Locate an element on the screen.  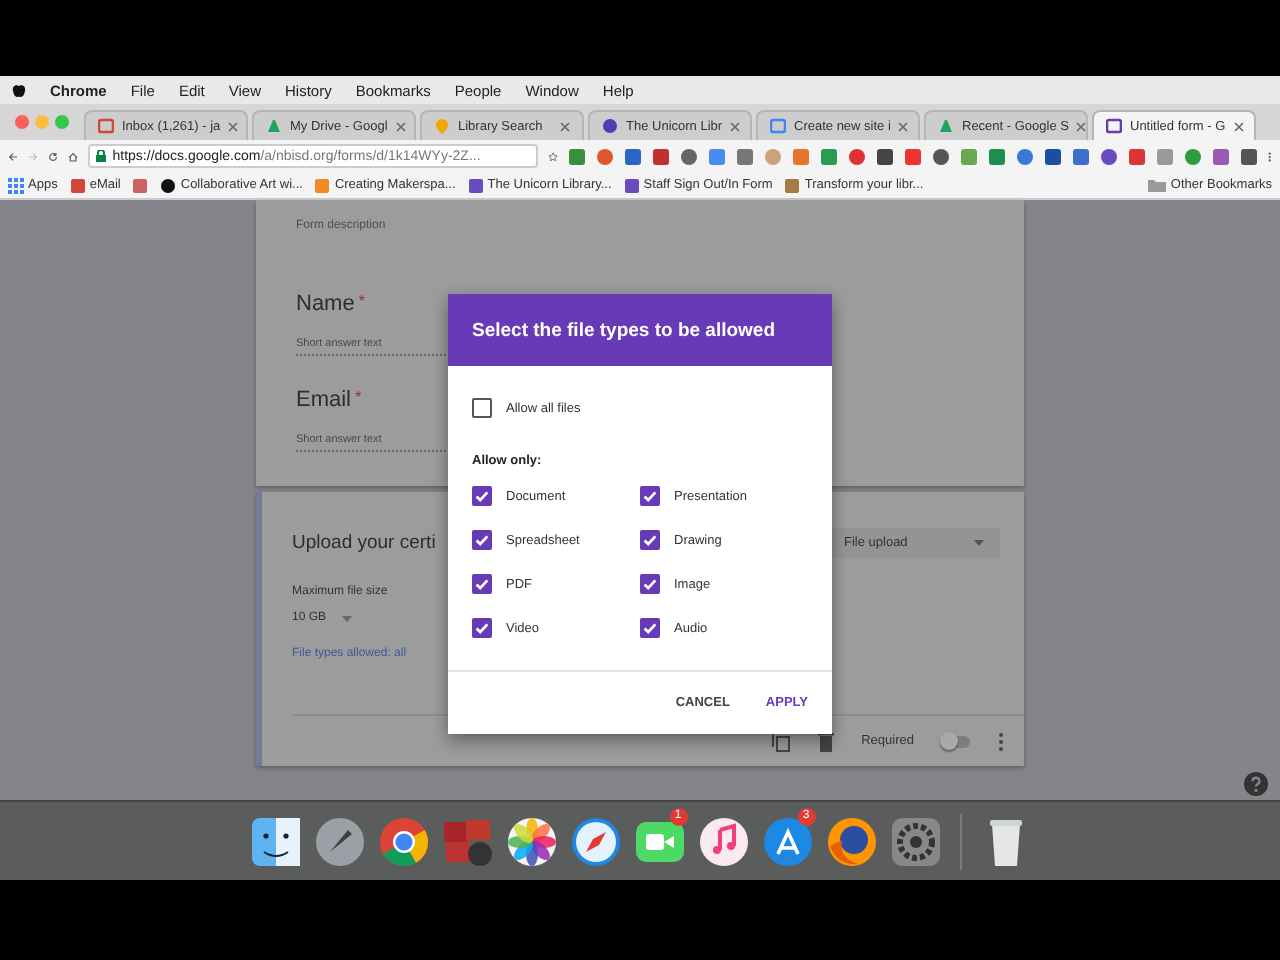
music-note-icon is located at coordinates (723, 841).